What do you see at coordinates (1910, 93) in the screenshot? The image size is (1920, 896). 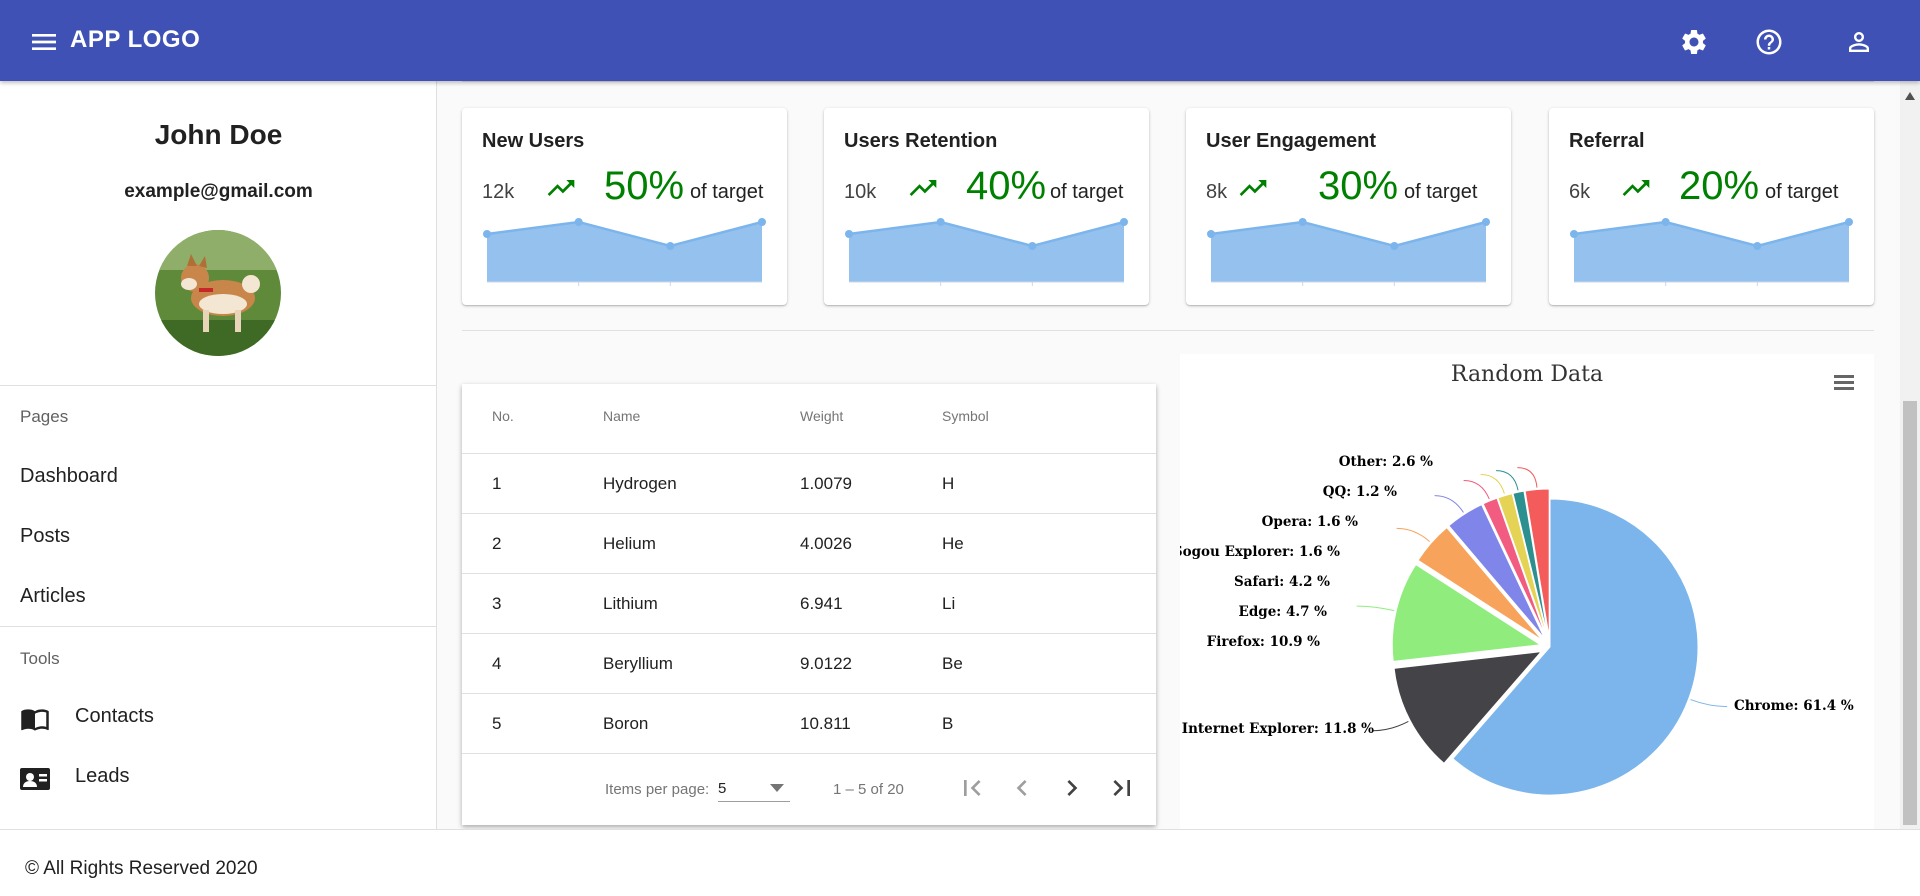 I see `scroll-up-arrow-icon` at bounding box center [1910, 93].